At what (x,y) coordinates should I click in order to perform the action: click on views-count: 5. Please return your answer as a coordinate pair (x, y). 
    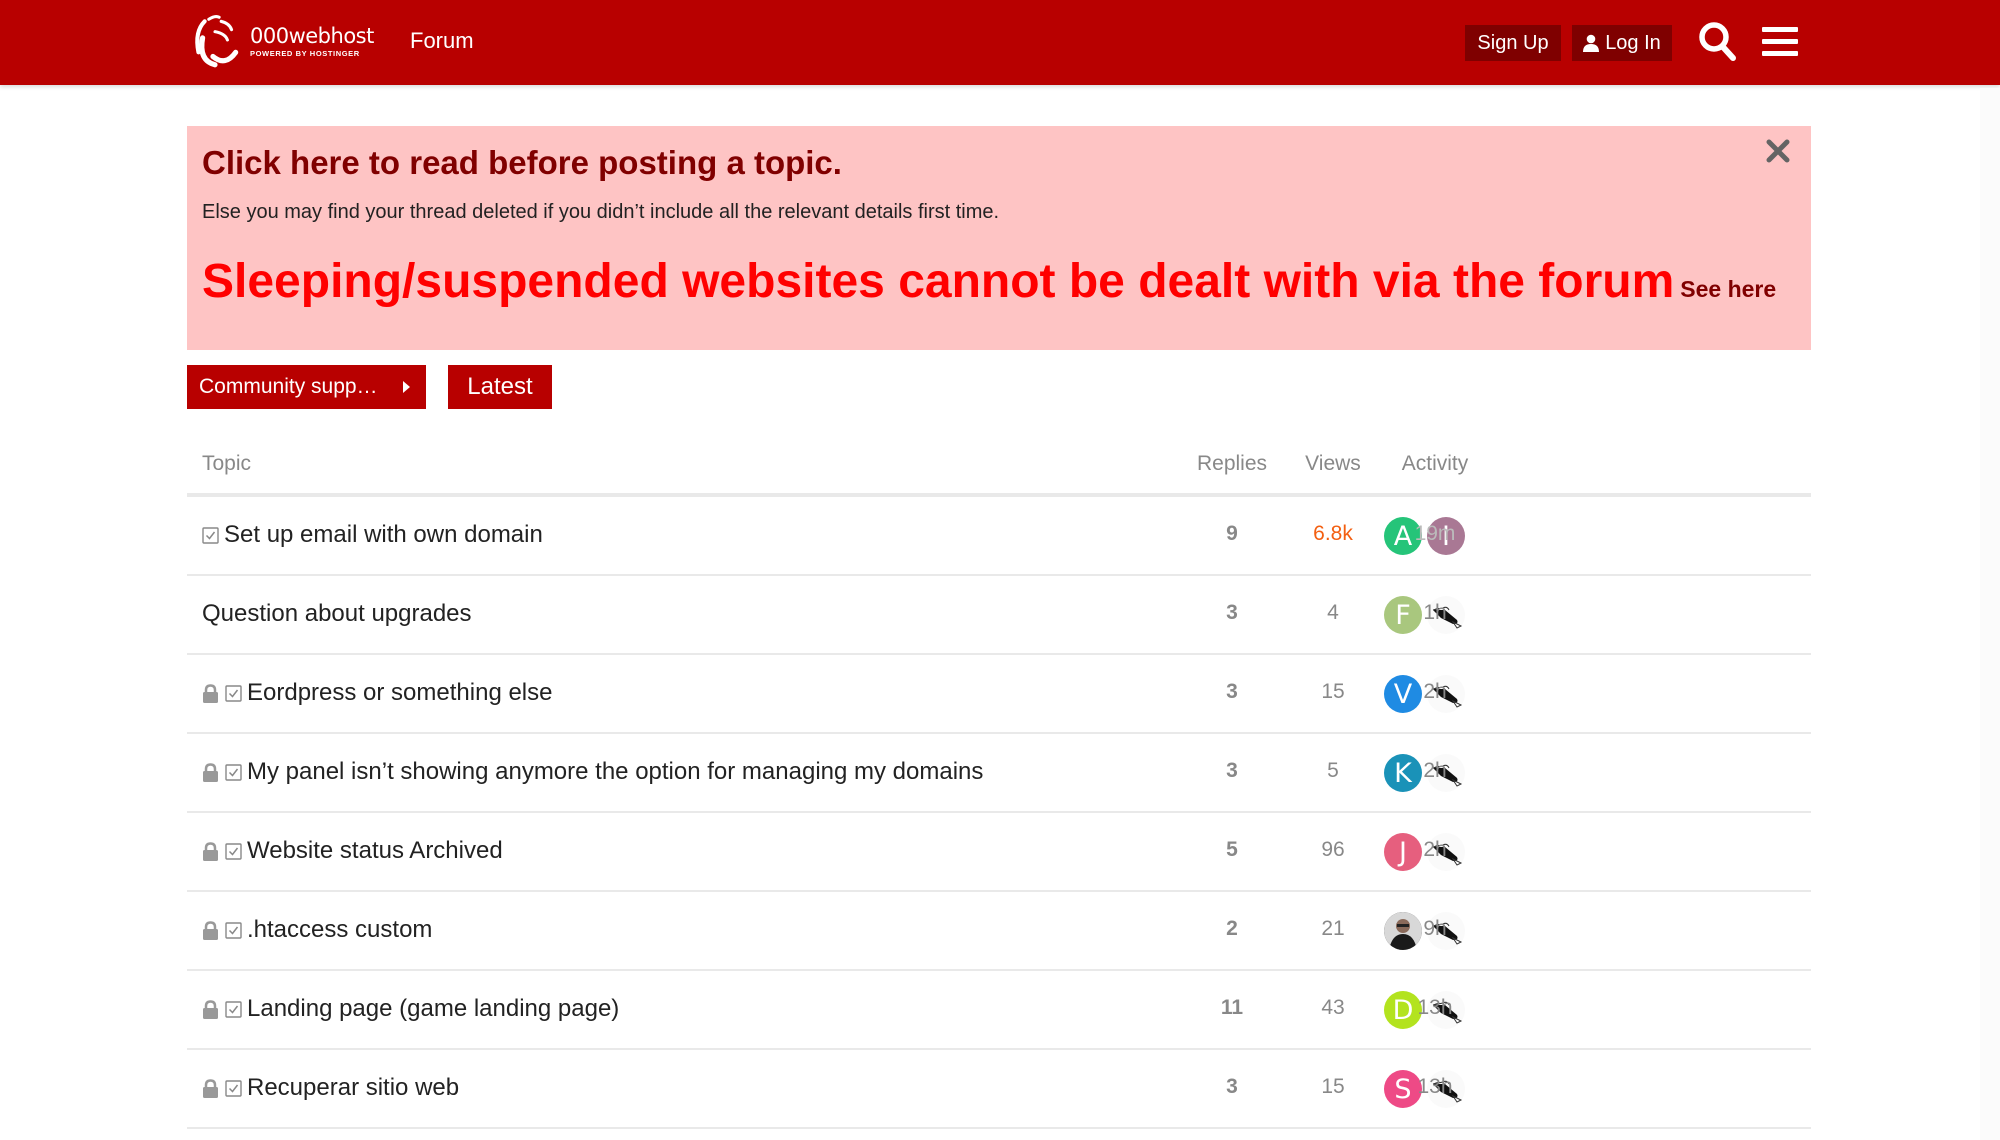
    Looking at the image, I should click on (1333, 770).